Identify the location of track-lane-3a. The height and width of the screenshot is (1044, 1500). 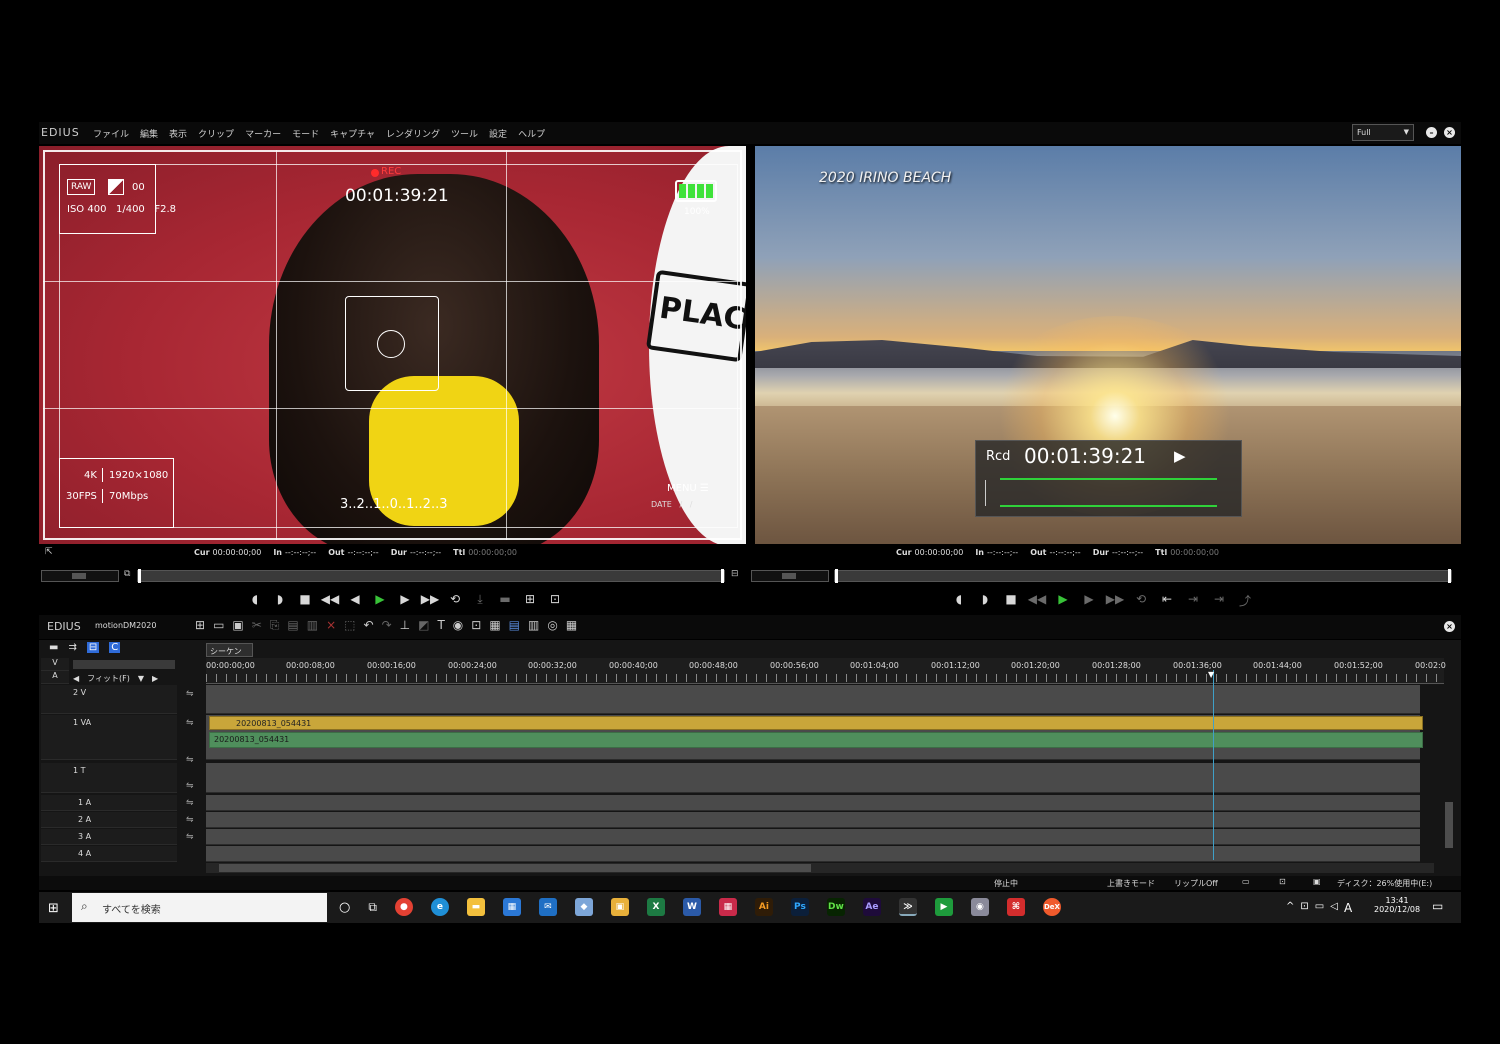
(813, 837).